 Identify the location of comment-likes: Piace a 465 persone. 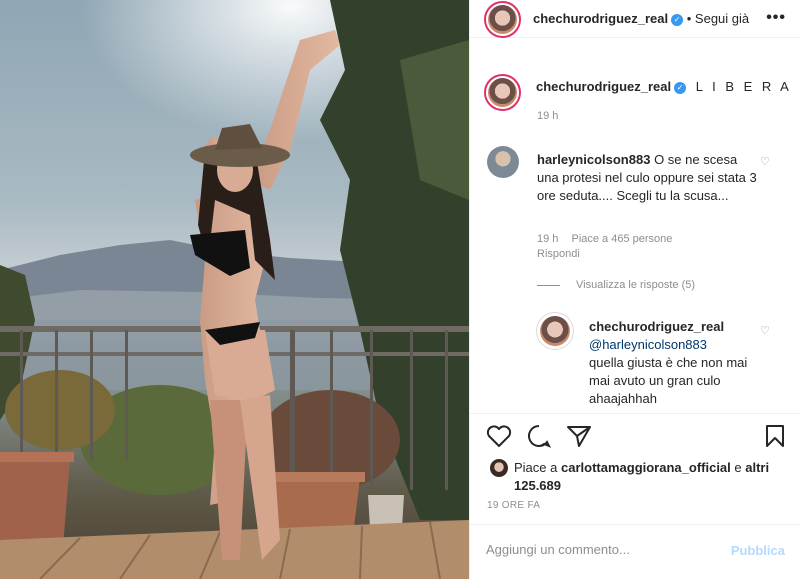
(621, 239).